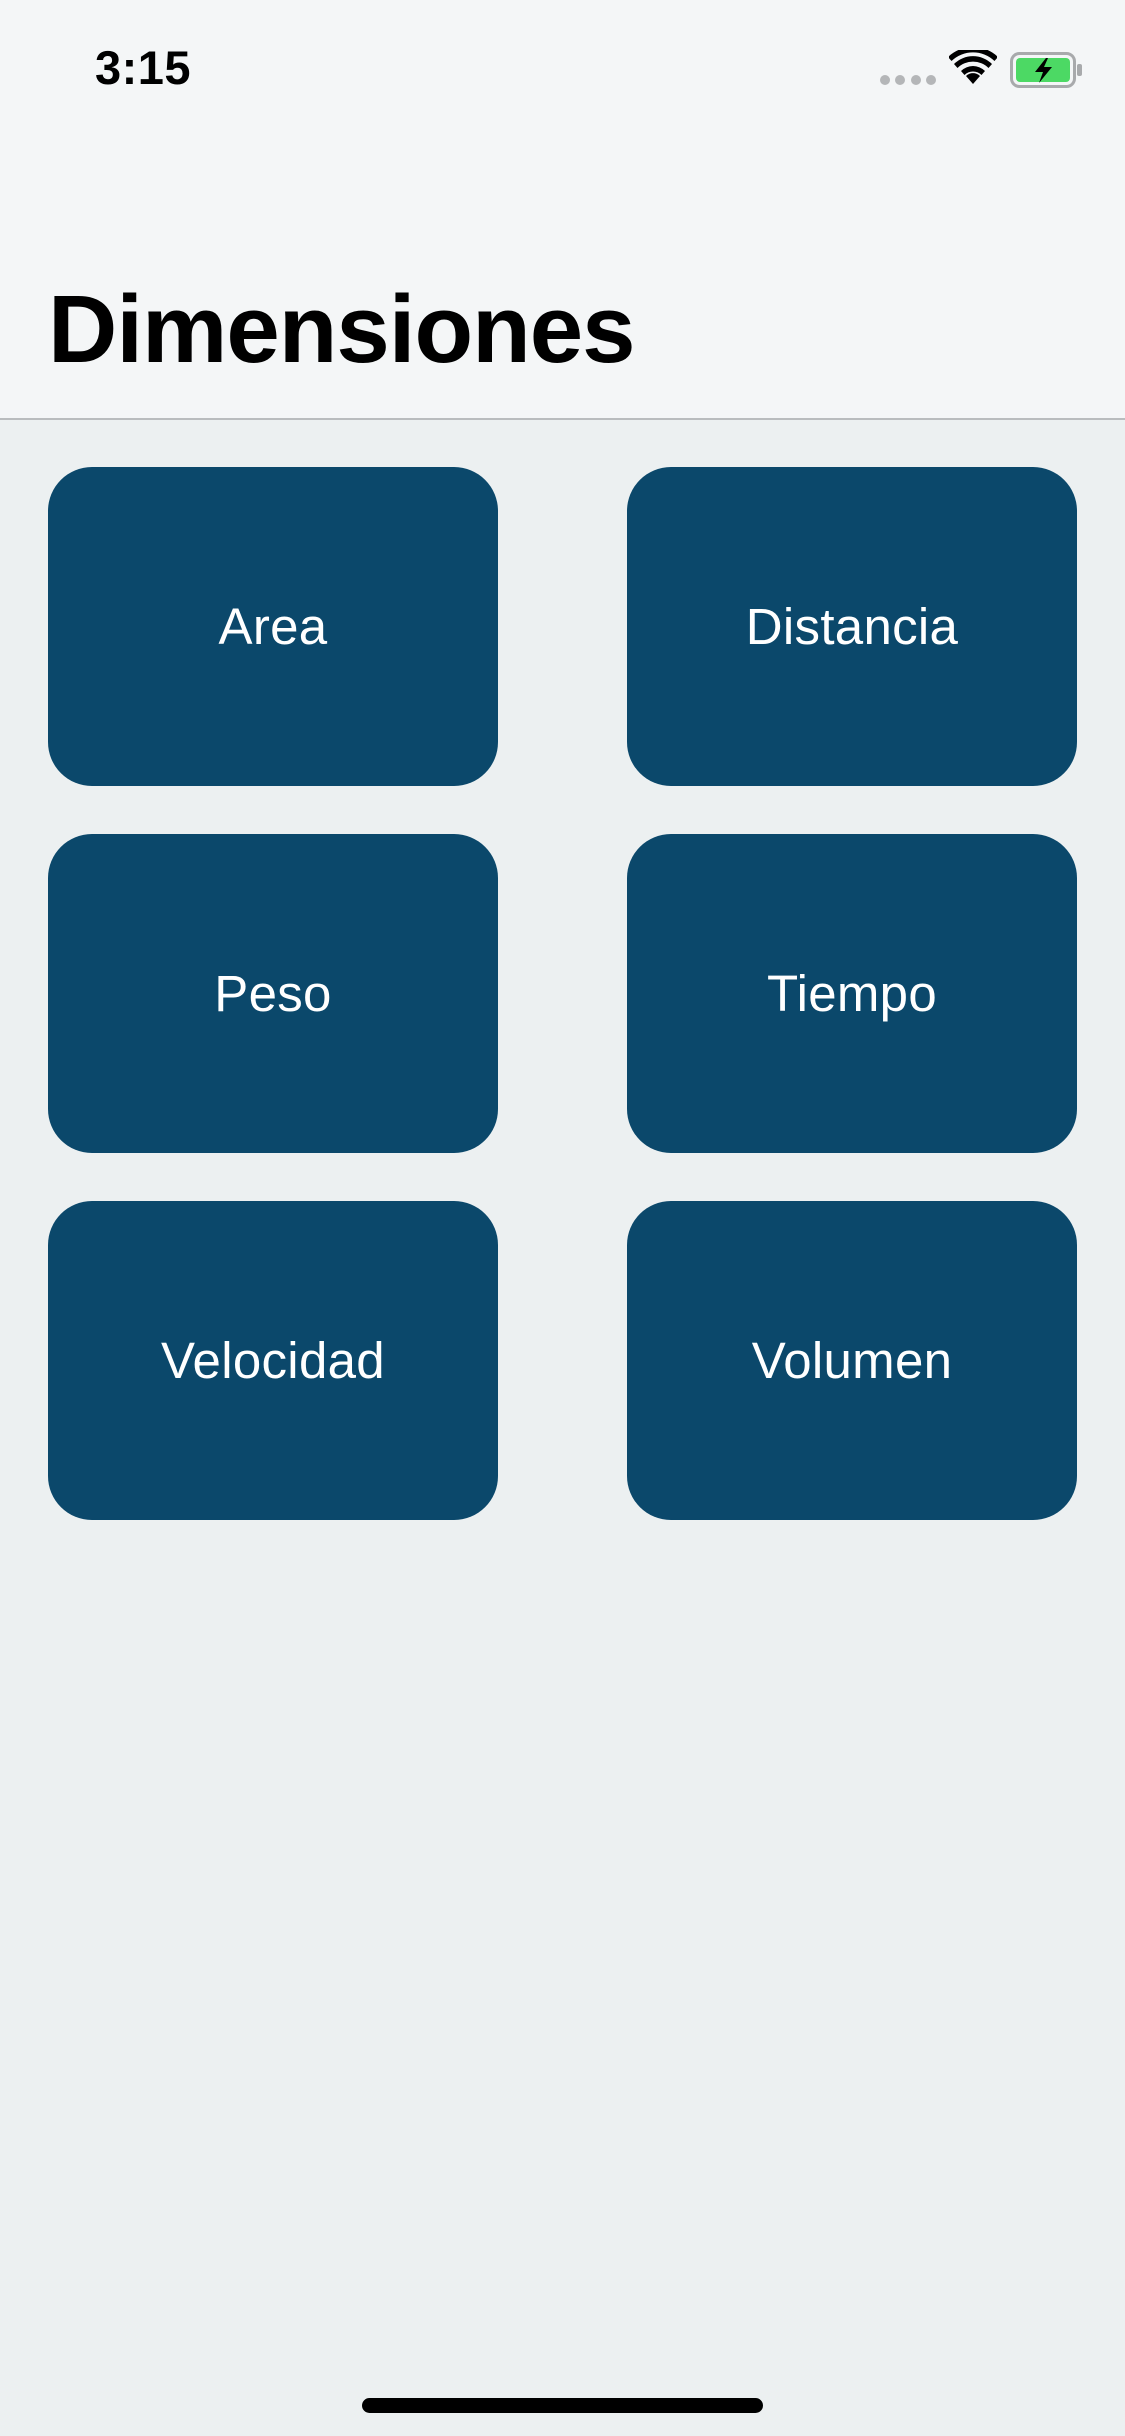 The height and width of the screenshot is (2436, 1125). I want to click on peso-button: Peso, so click(273, 993).